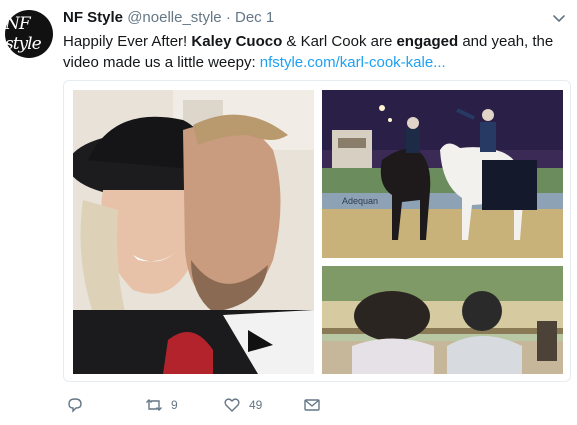  What do you see at coordinates (93, 17) in the screenshot?
I see `display-name: NF Style` at bounding box center [93, 17].